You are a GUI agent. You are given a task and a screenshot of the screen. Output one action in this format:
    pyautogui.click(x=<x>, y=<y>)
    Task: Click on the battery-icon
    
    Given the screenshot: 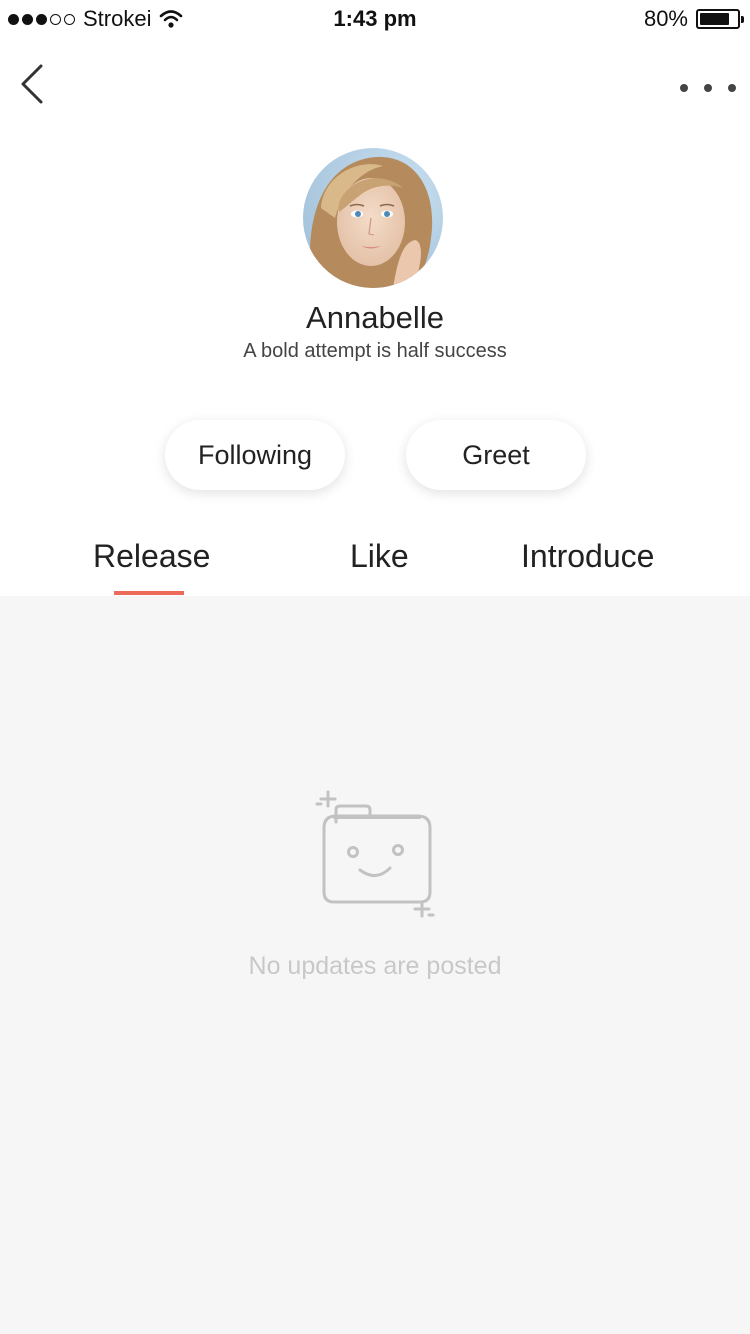 What is the action you would take?
    pyautogui.click(x=720, y=19)
    